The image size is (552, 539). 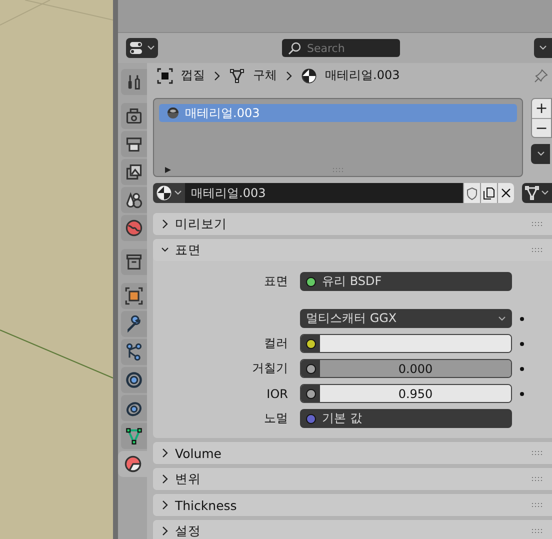 I want to click on close-icon, so click(x=505, y=193).